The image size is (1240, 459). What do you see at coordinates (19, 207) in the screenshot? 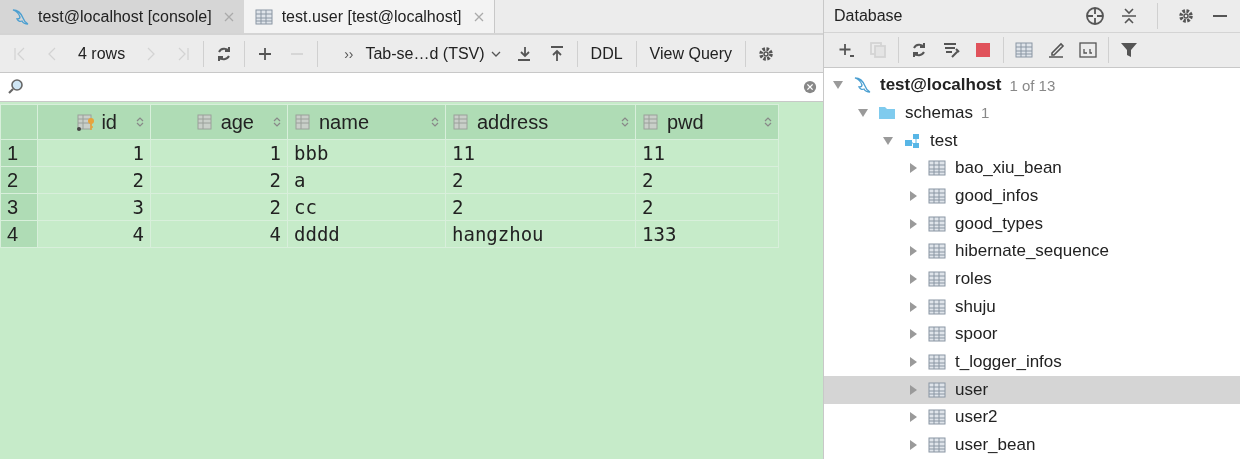
I see `row-number: 3` at bounding box center [19, 207].